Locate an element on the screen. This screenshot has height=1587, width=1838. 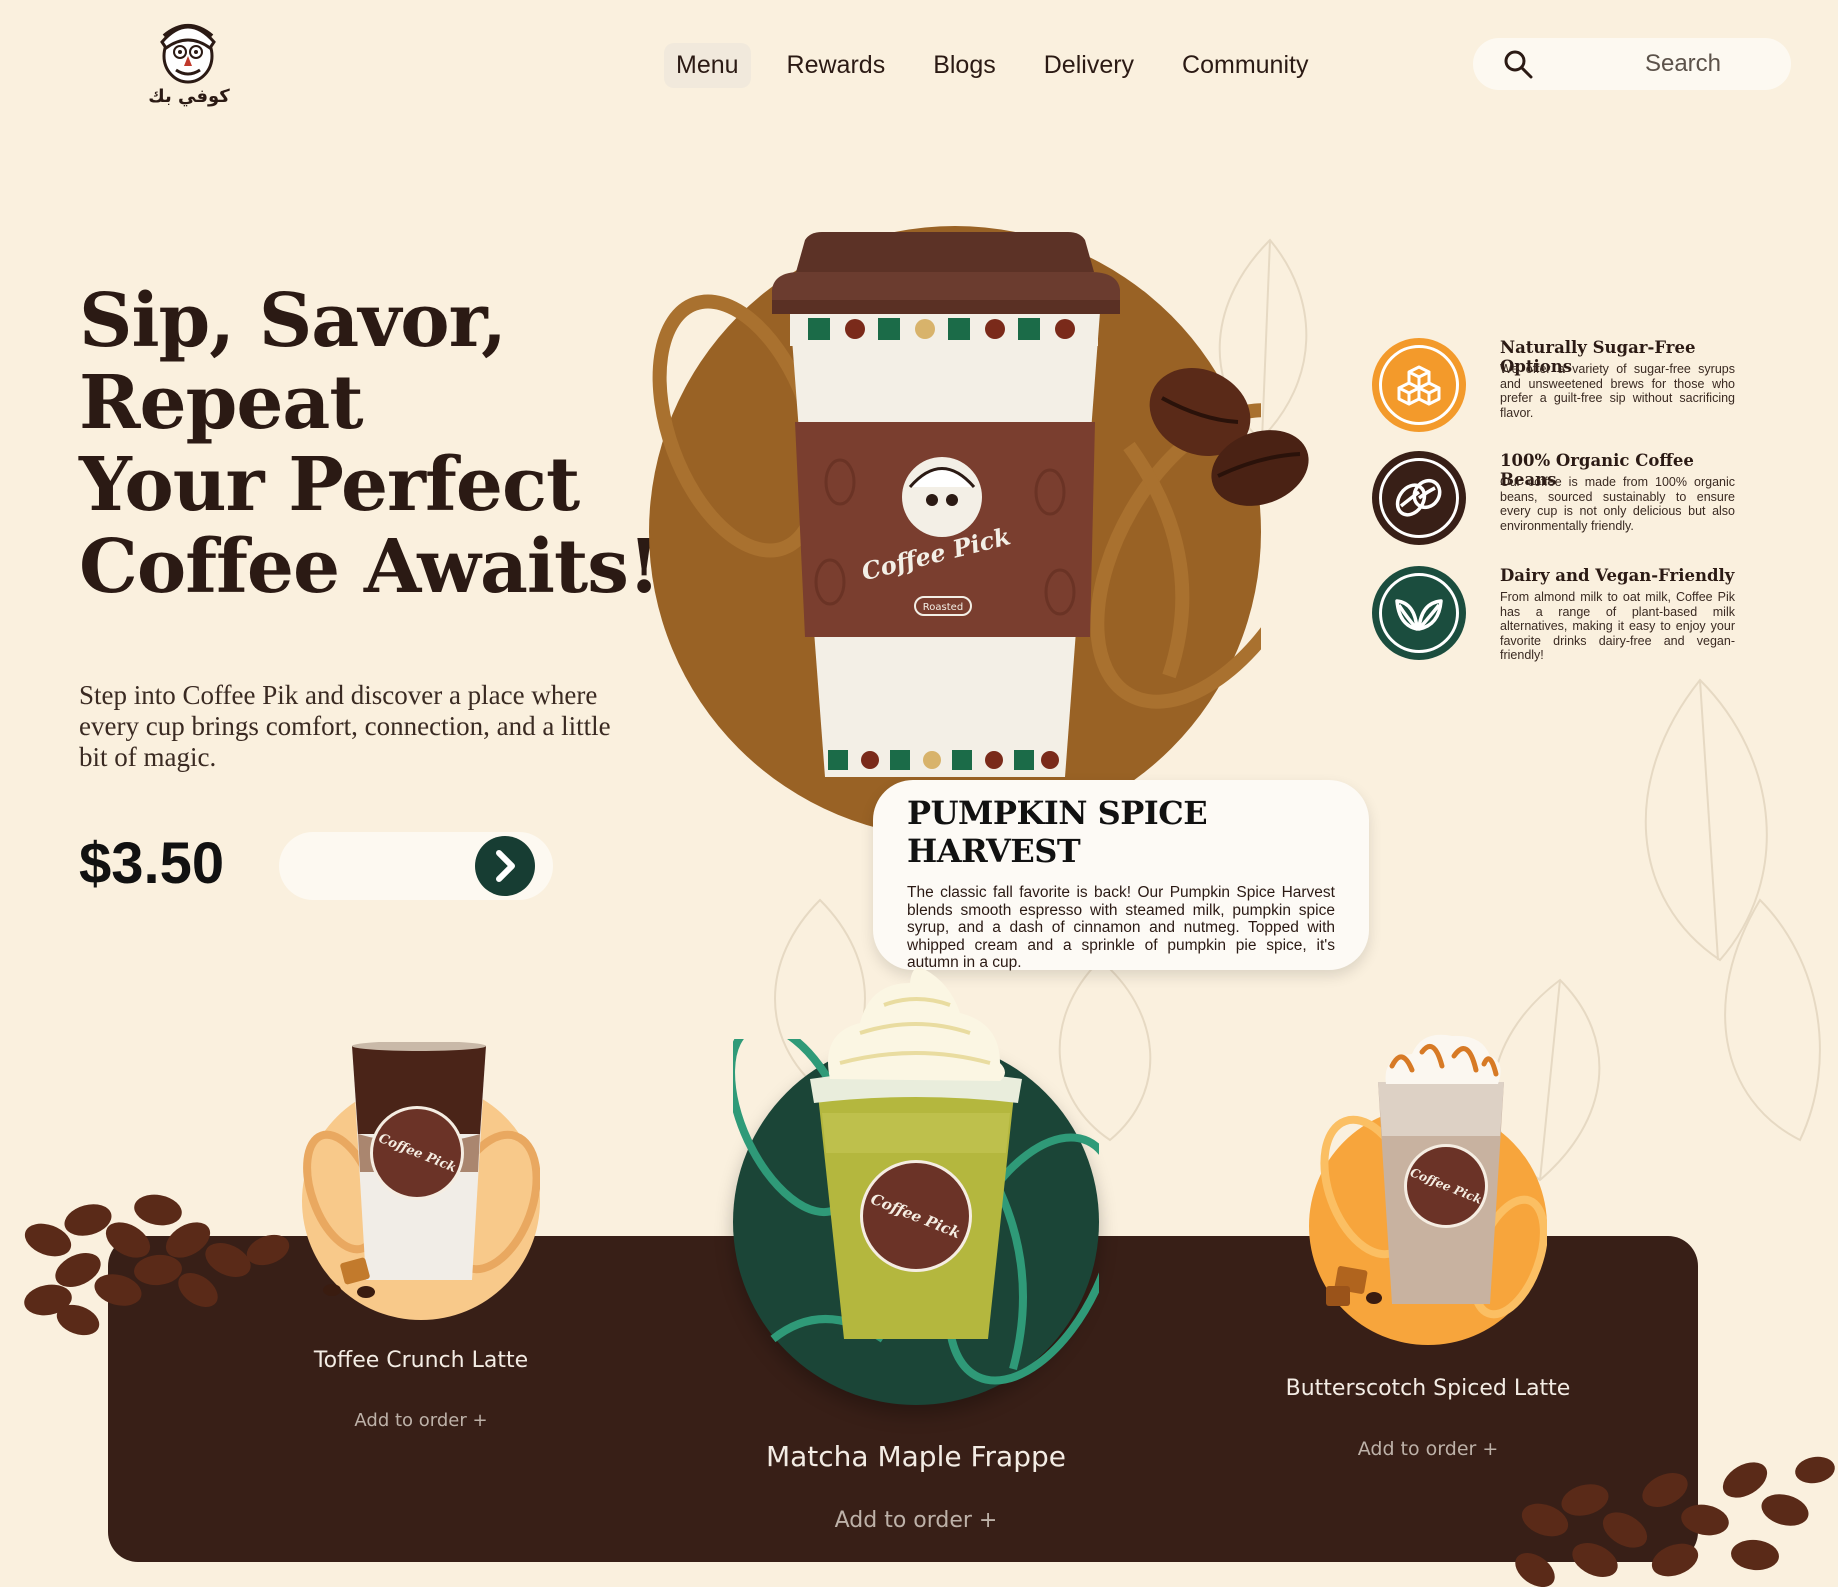
logo-arabic-text: كوفي بك is located at coordinates (189, 96).